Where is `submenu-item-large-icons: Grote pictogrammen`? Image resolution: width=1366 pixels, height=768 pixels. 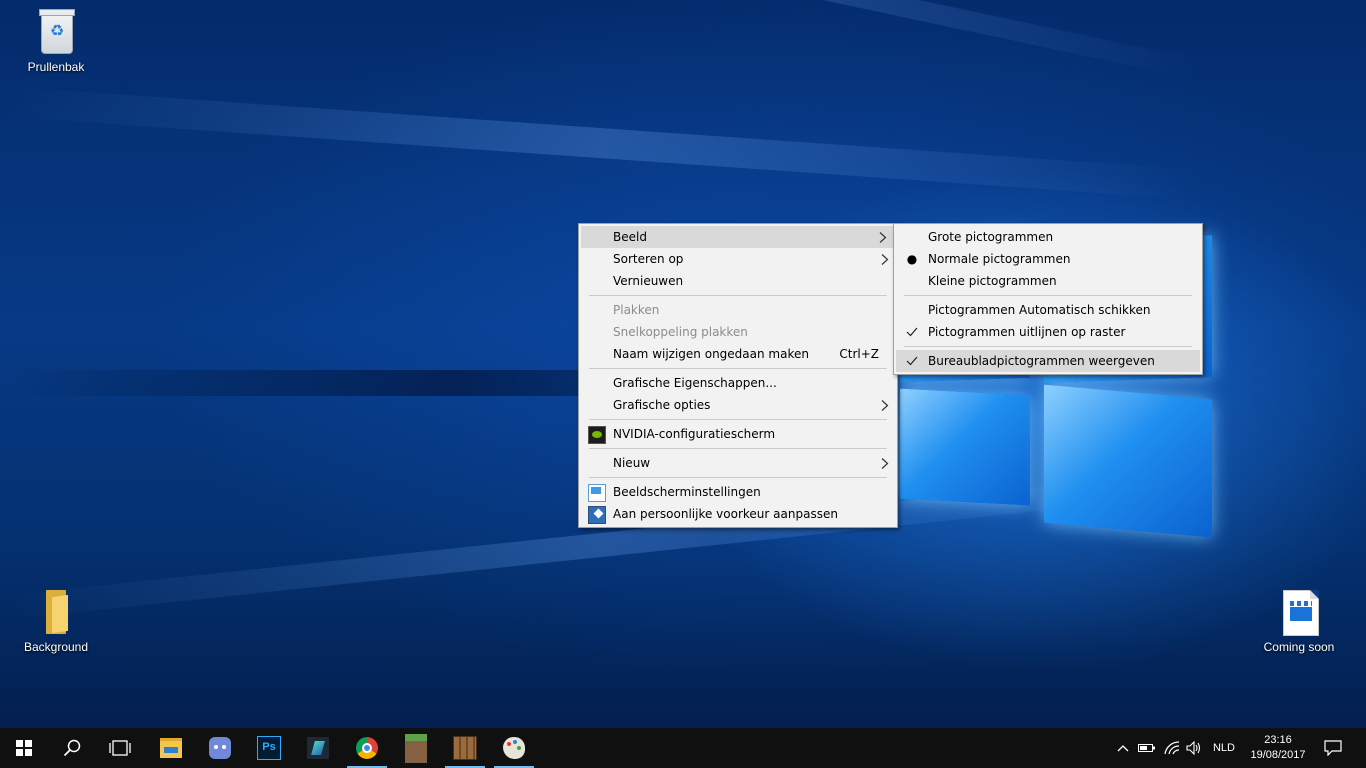
submenu-item-large-icons: Grote pictogrammen is located at coordinates (1048, 237).